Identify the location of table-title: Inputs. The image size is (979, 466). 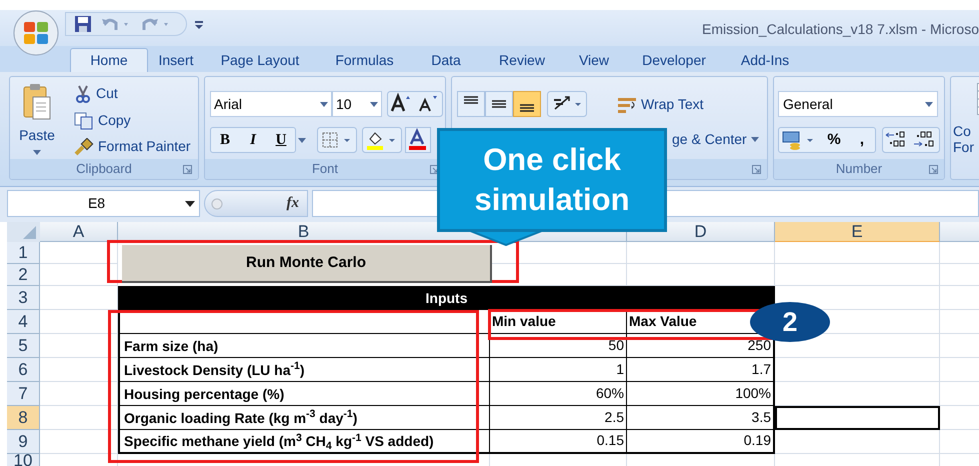
(447, 298).